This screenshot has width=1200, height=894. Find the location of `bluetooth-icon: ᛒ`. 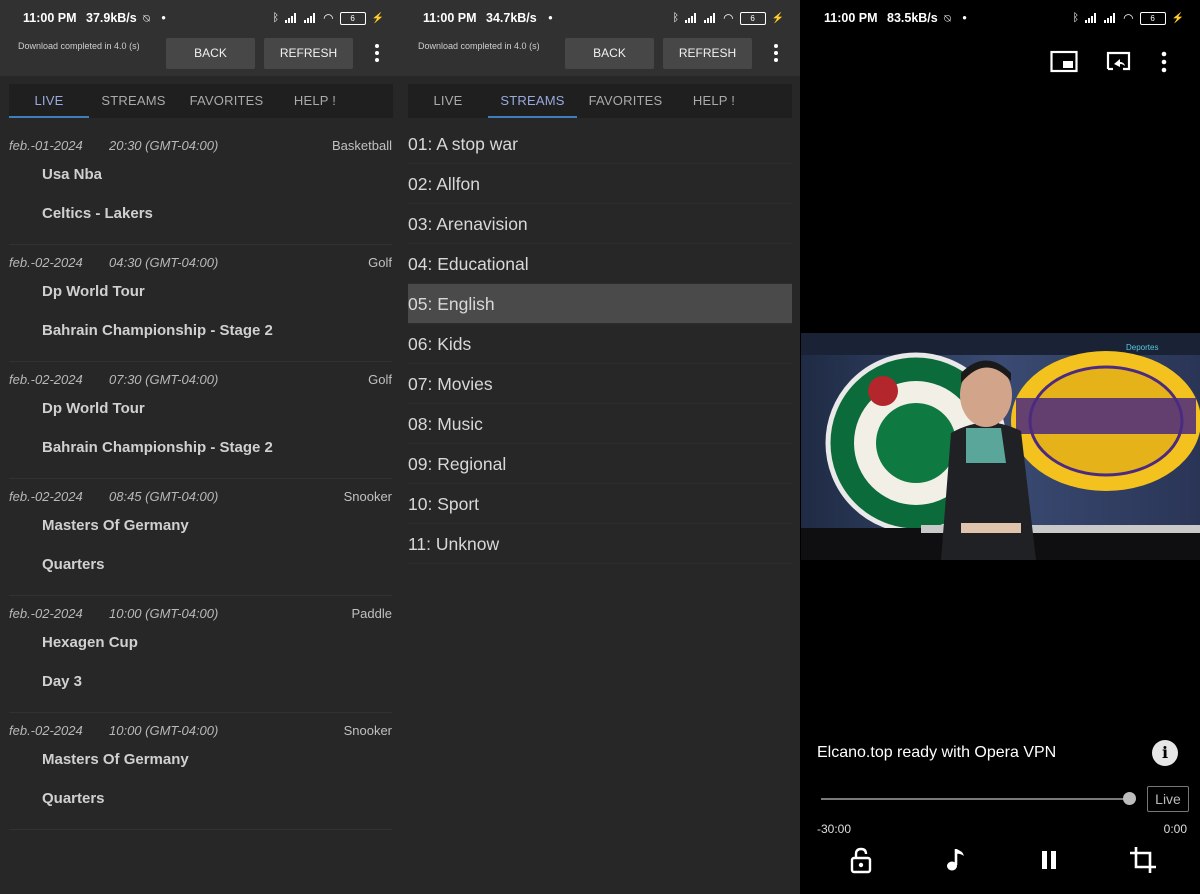

bluetooth-icon: ᛒ is located at coordinates (276, 18).